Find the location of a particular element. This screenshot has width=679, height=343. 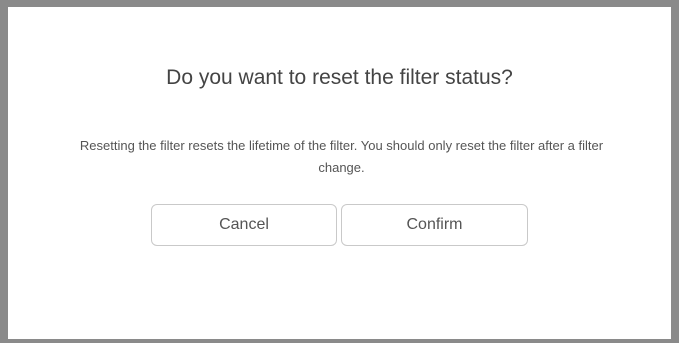

dialog-message-line-2: change. is located at coordinates (341, 167).